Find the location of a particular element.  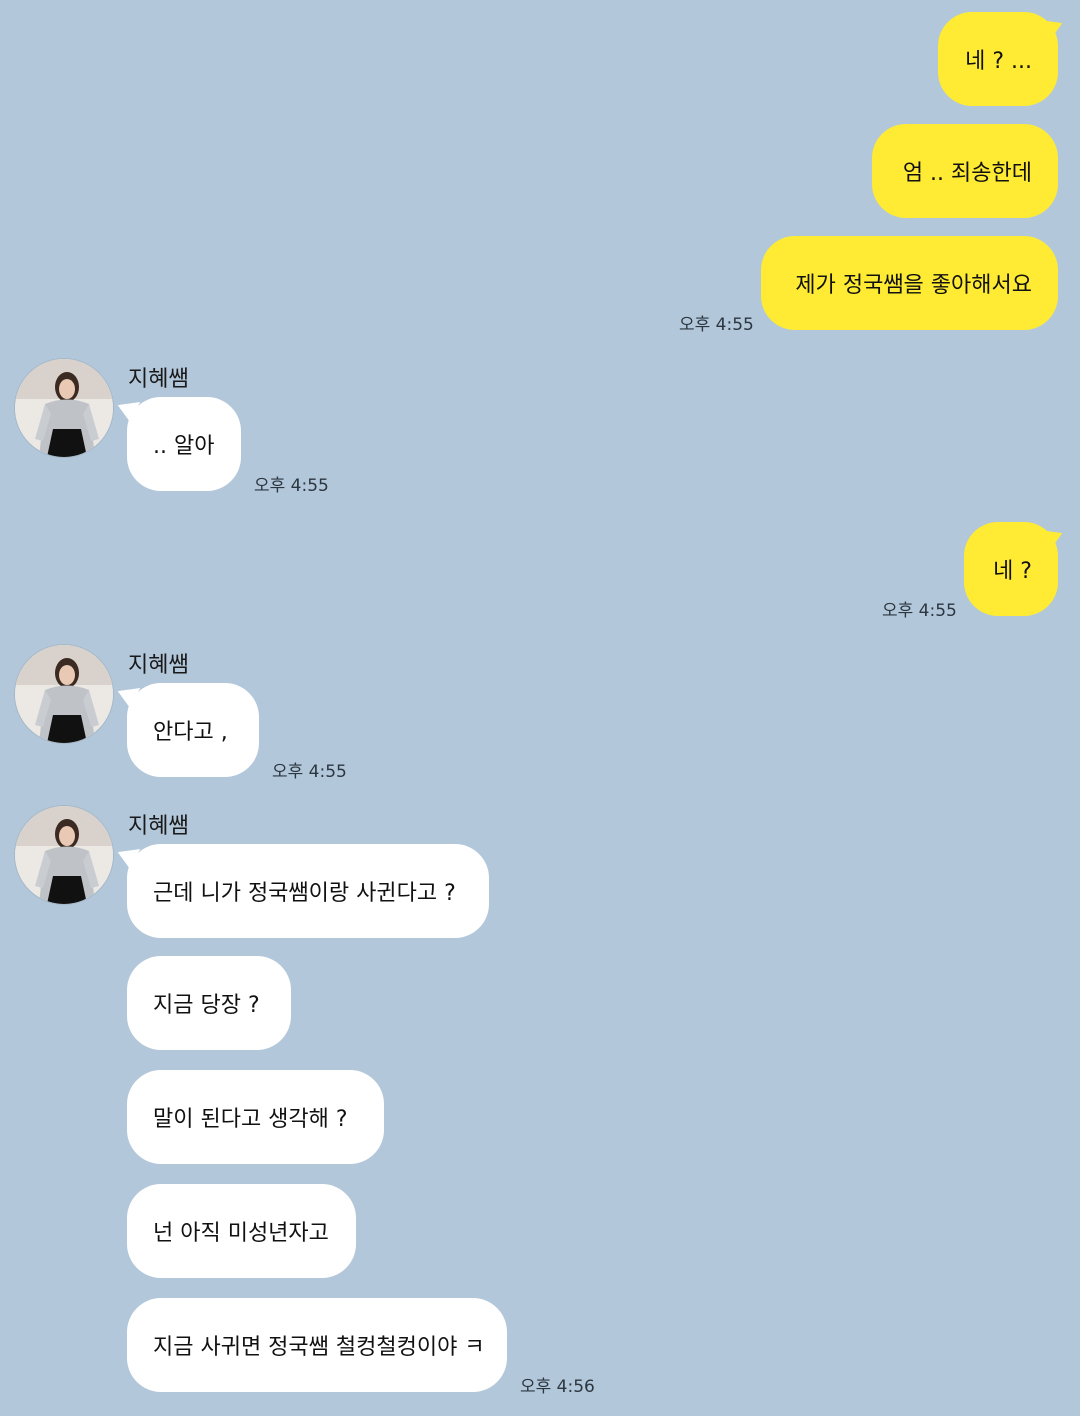

message-bubble-received: 지금 당장 ? is located at coordinates (209, 1003).